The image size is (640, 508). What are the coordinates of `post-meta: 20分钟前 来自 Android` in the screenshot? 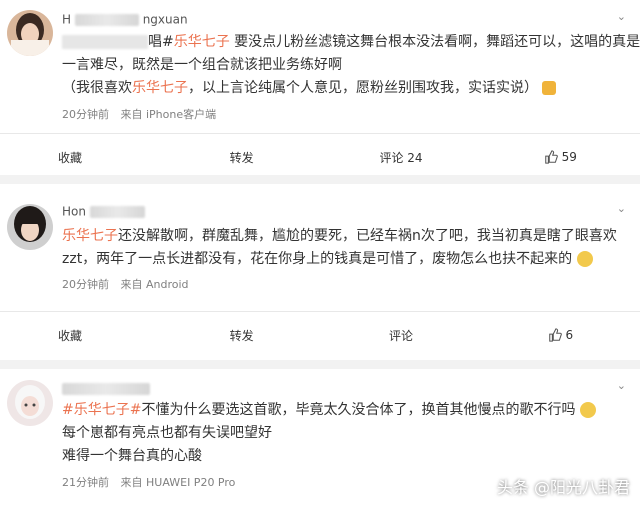 It's located at (129, 284).